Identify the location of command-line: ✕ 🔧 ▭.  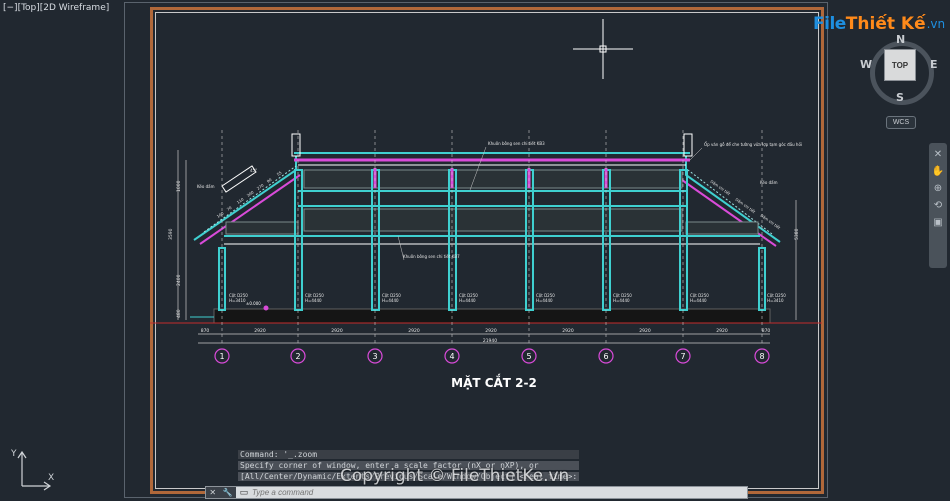
(476, 492).